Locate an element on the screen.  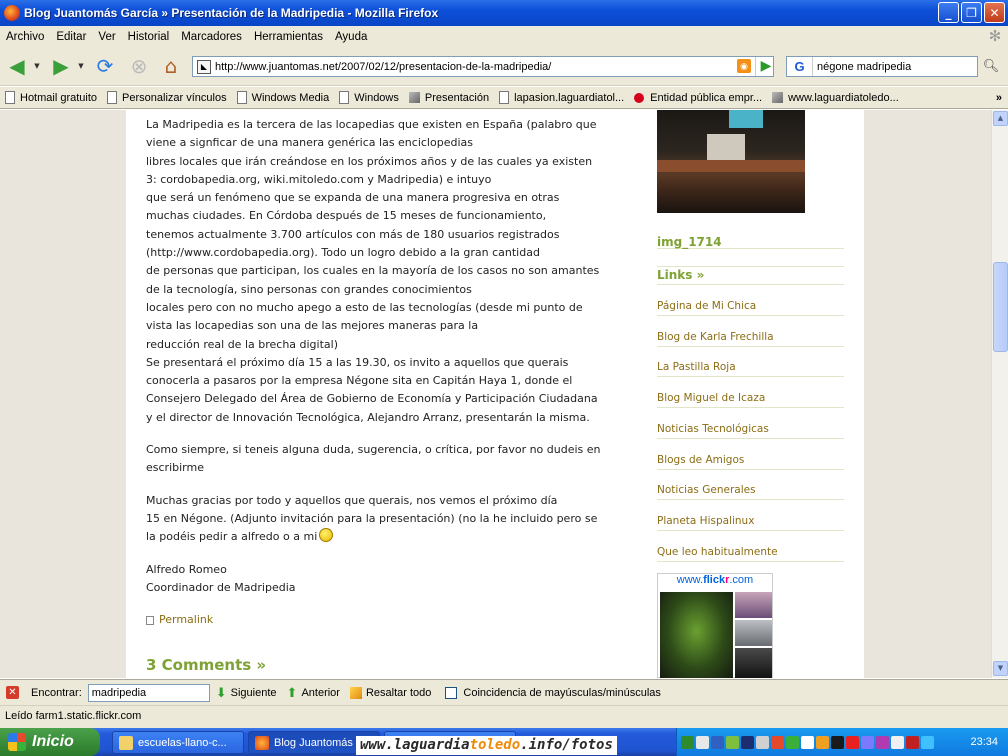
search-input is located at coordinates (893, 66).